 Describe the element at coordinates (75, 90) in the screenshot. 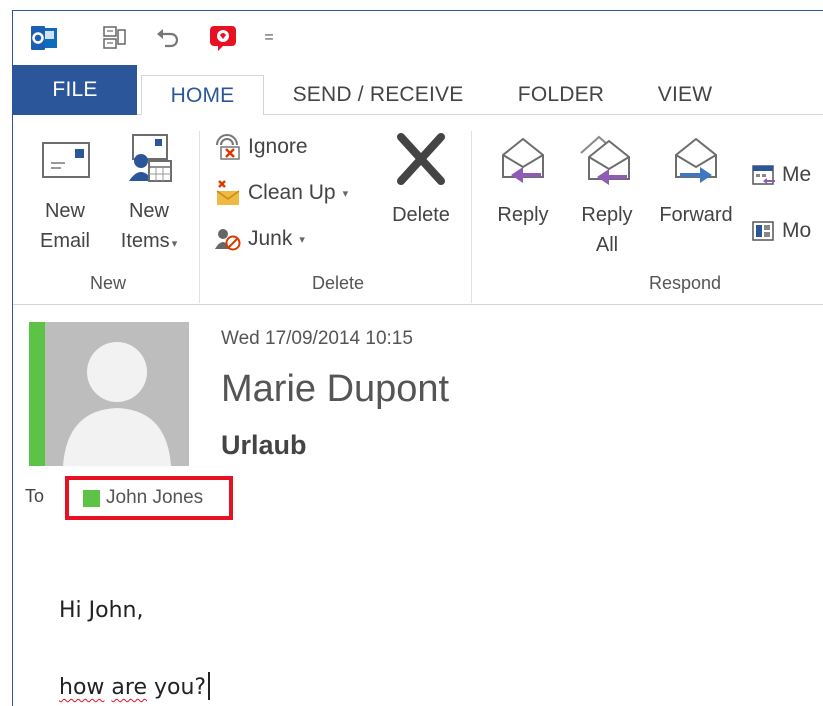

I see `tab-file: FILE` at that location.